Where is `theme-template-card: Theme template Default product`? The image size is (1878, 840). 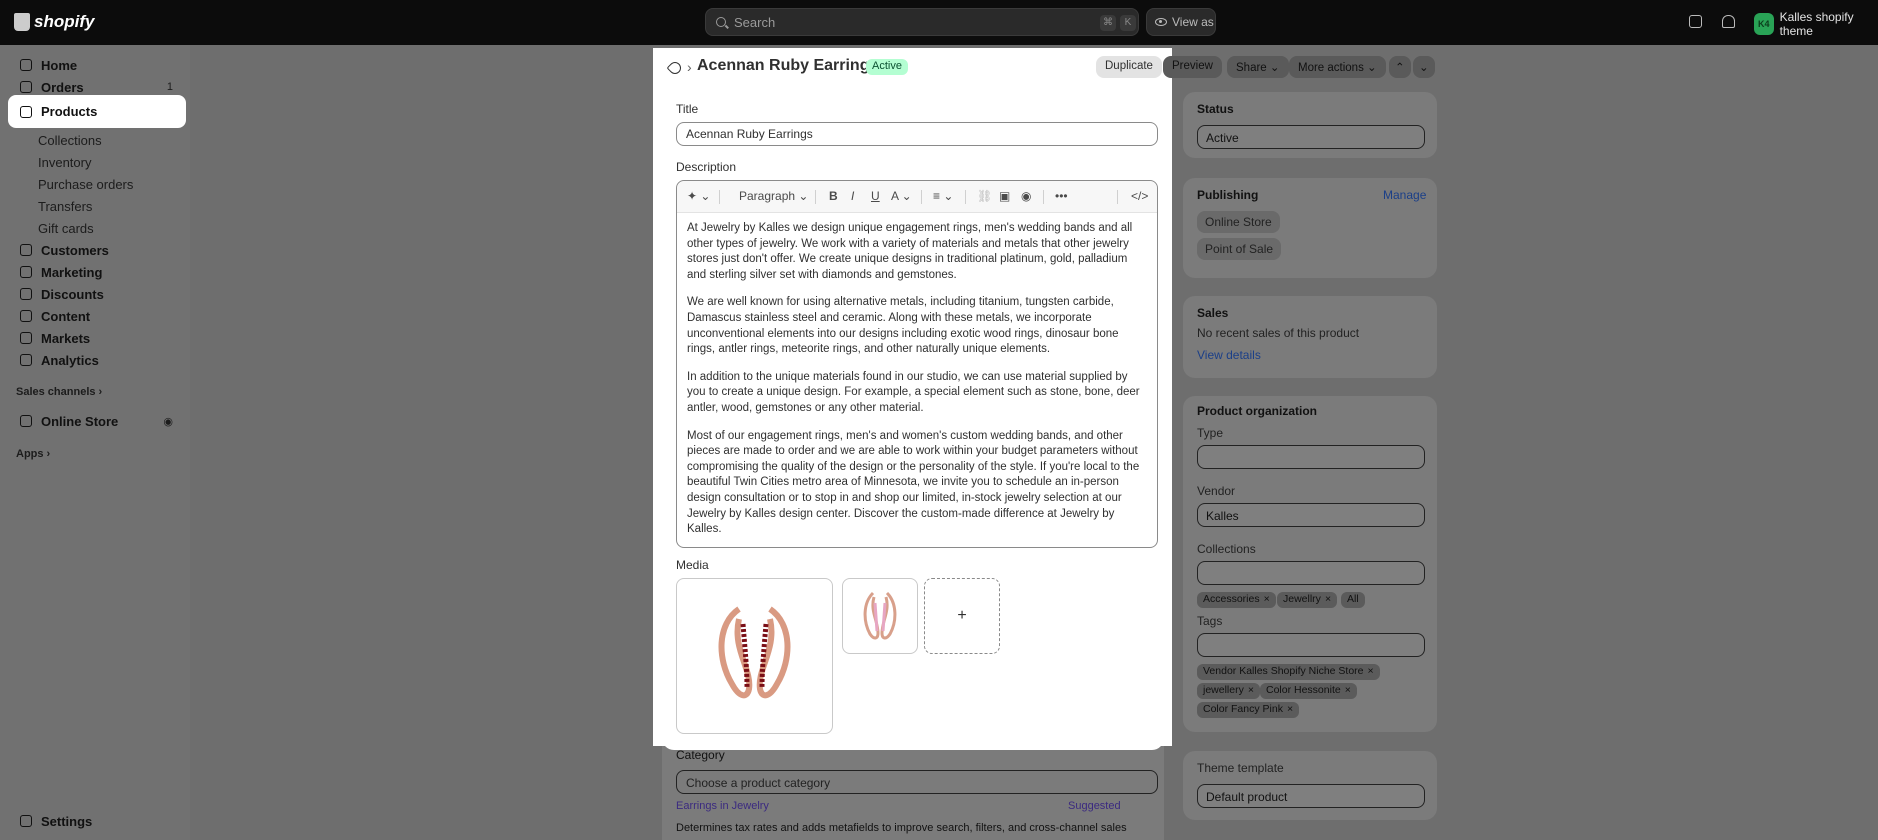
theme-template-card: Theme template Default product is located at coordinates (1310, 785).